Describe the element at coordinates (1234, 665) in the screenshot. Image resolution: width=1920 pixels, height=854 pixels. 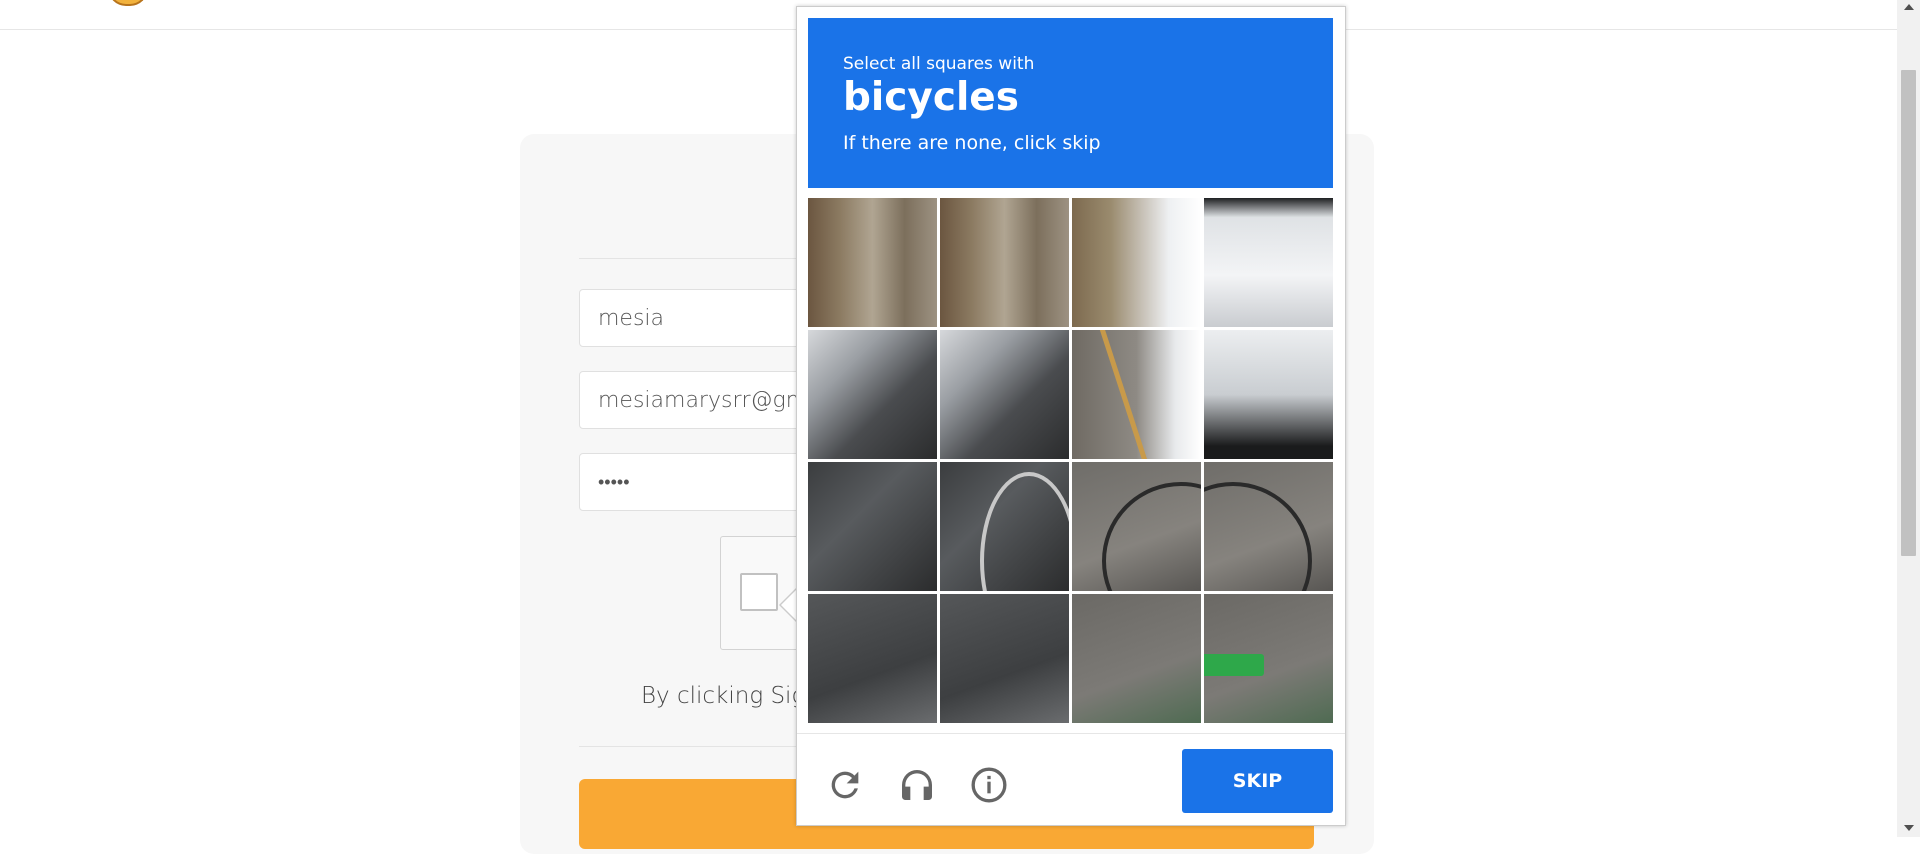
I see `broom-head-shape` at that location.